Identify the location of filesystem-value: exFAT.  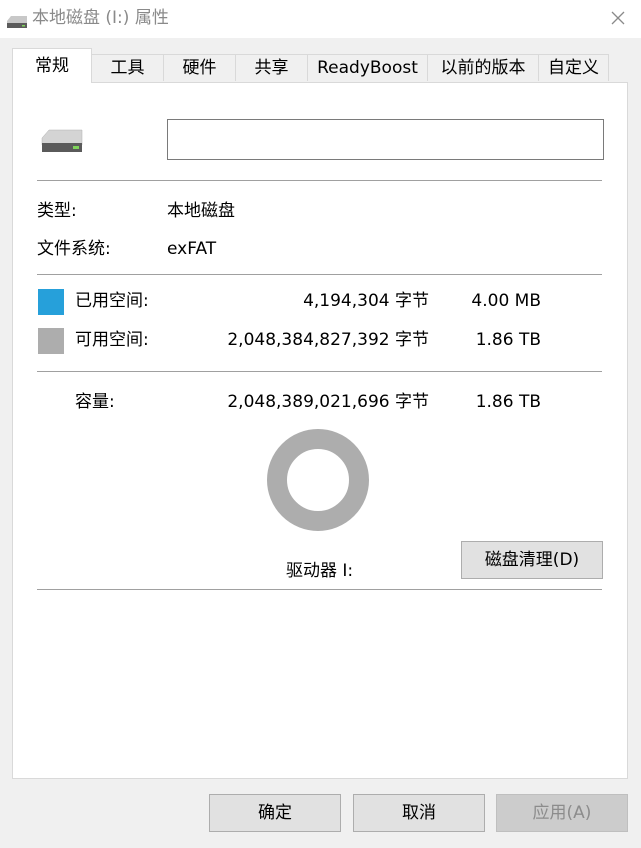
(192, 249).